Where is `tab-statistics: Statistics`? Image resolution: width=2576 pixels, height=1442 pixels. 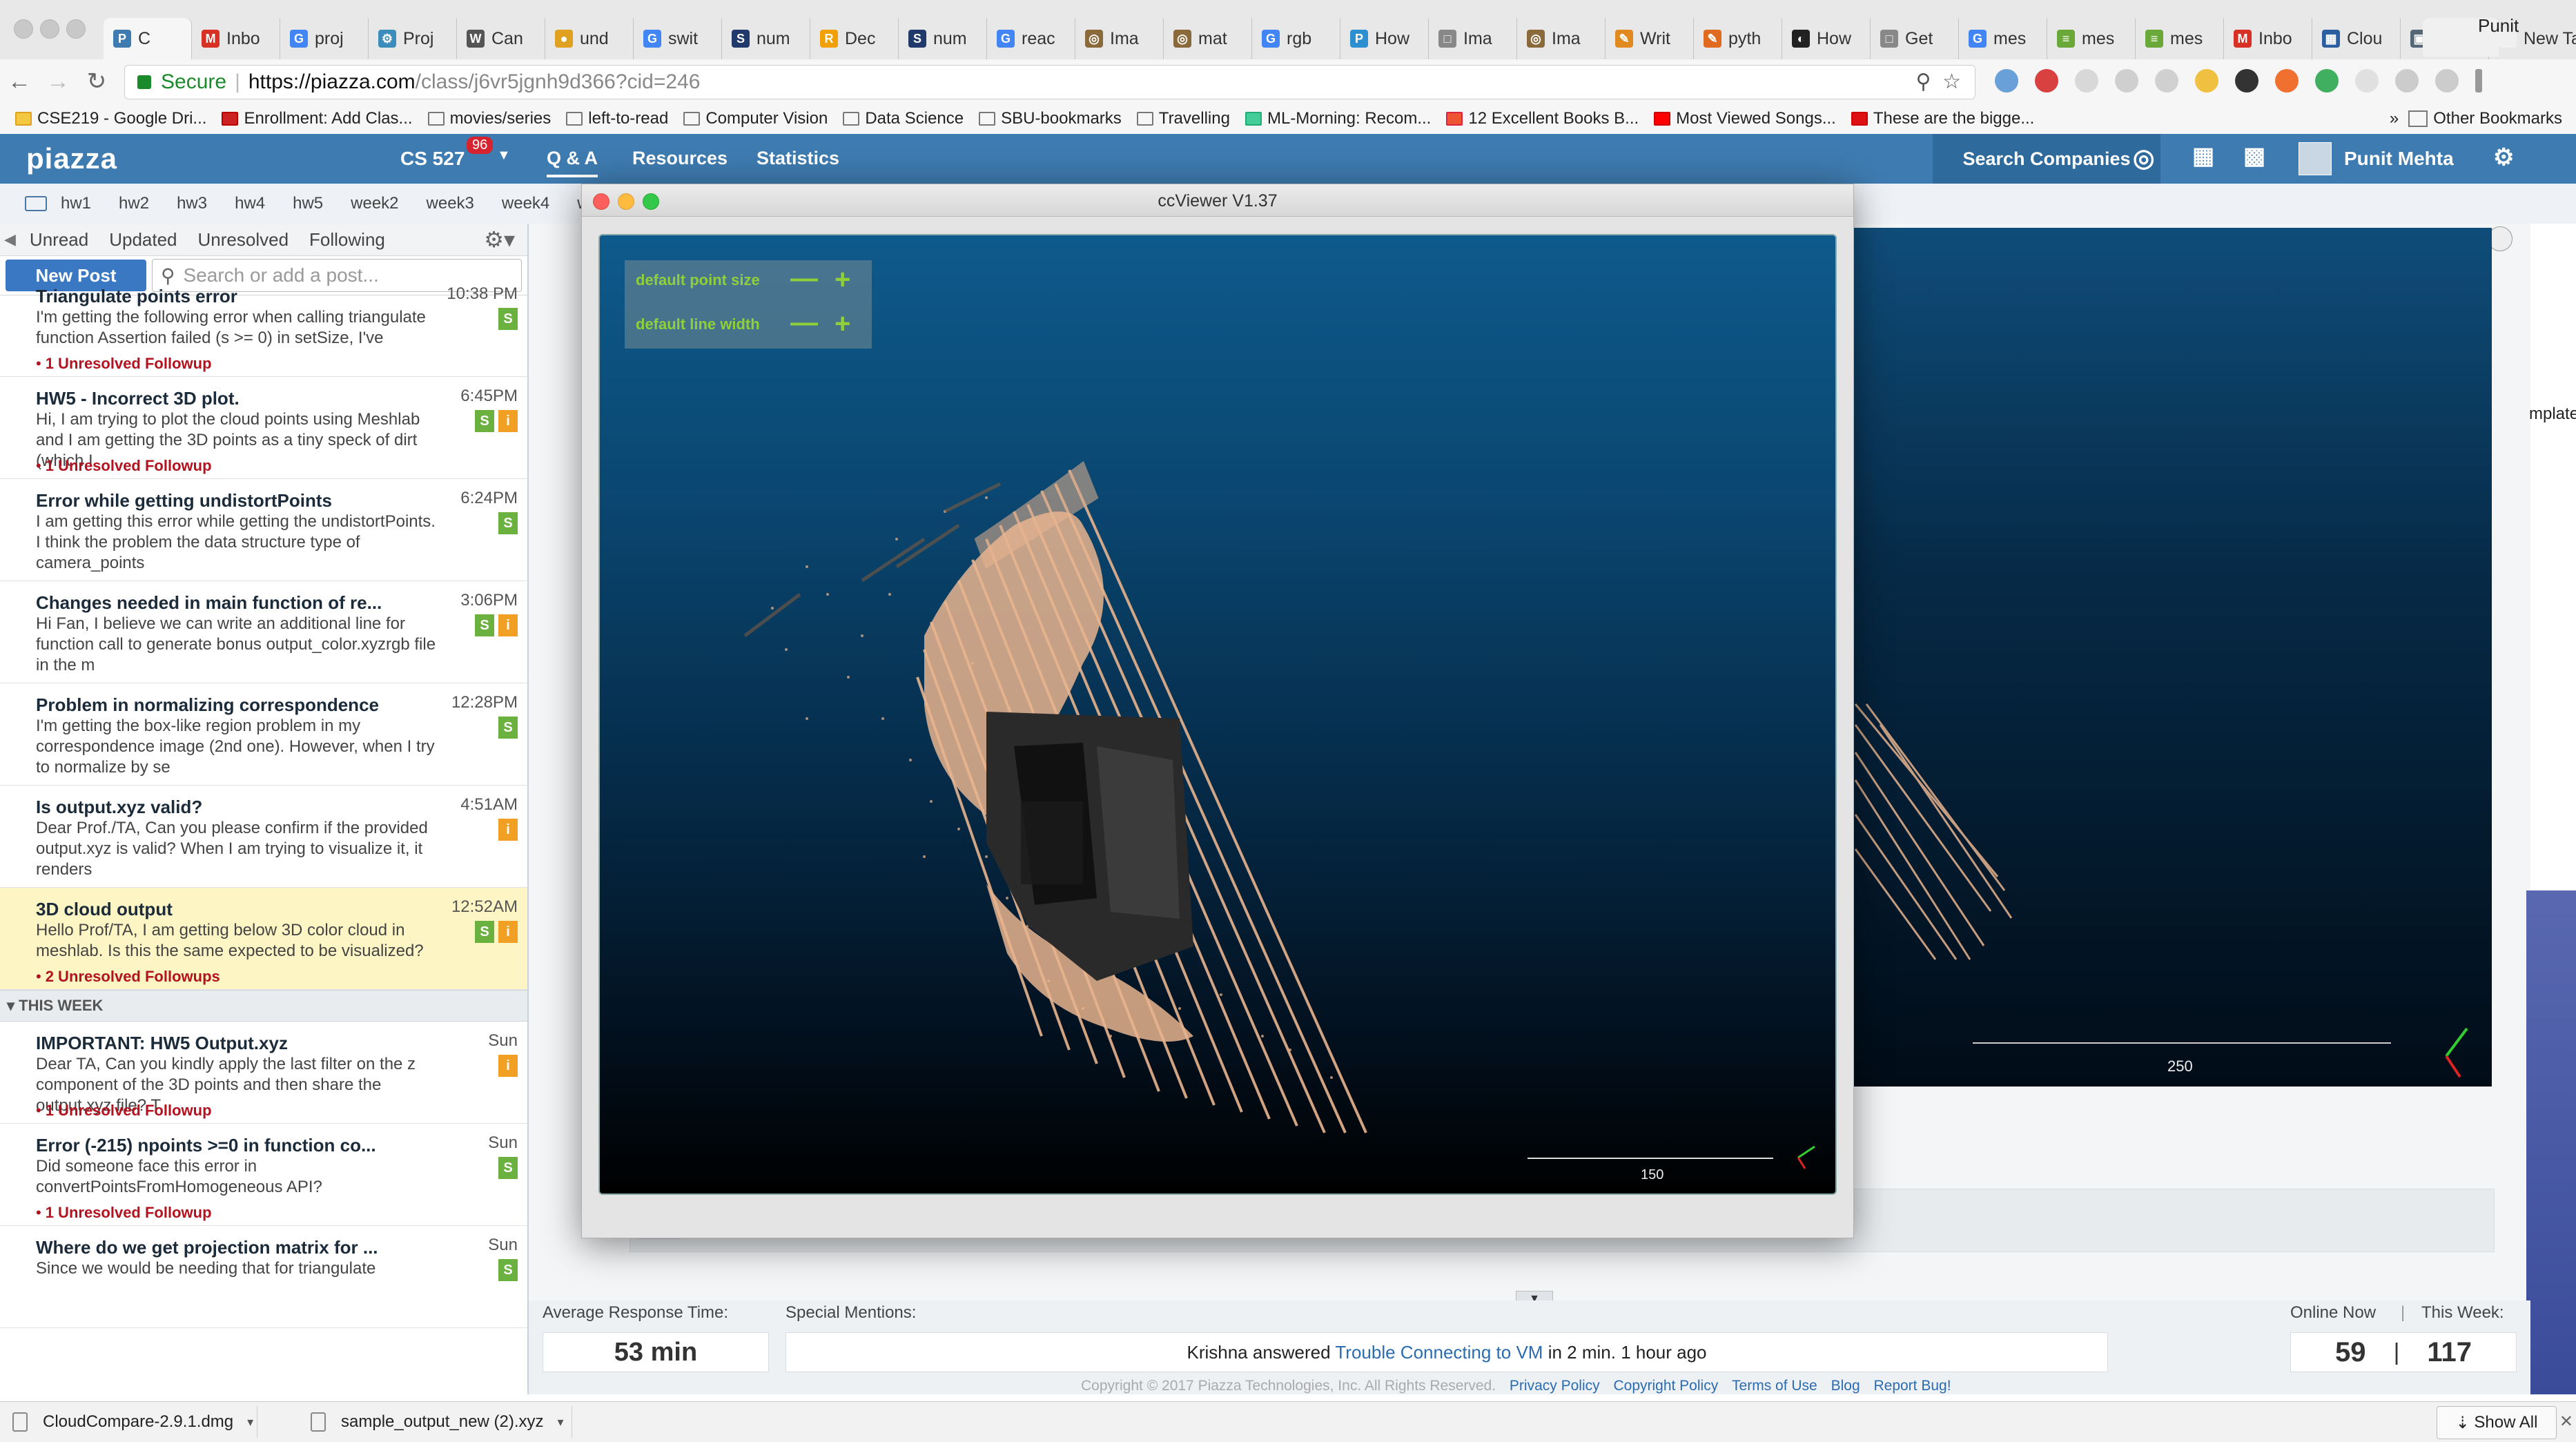 tab-statistics: Statistics is located at coordinates (798, 158).